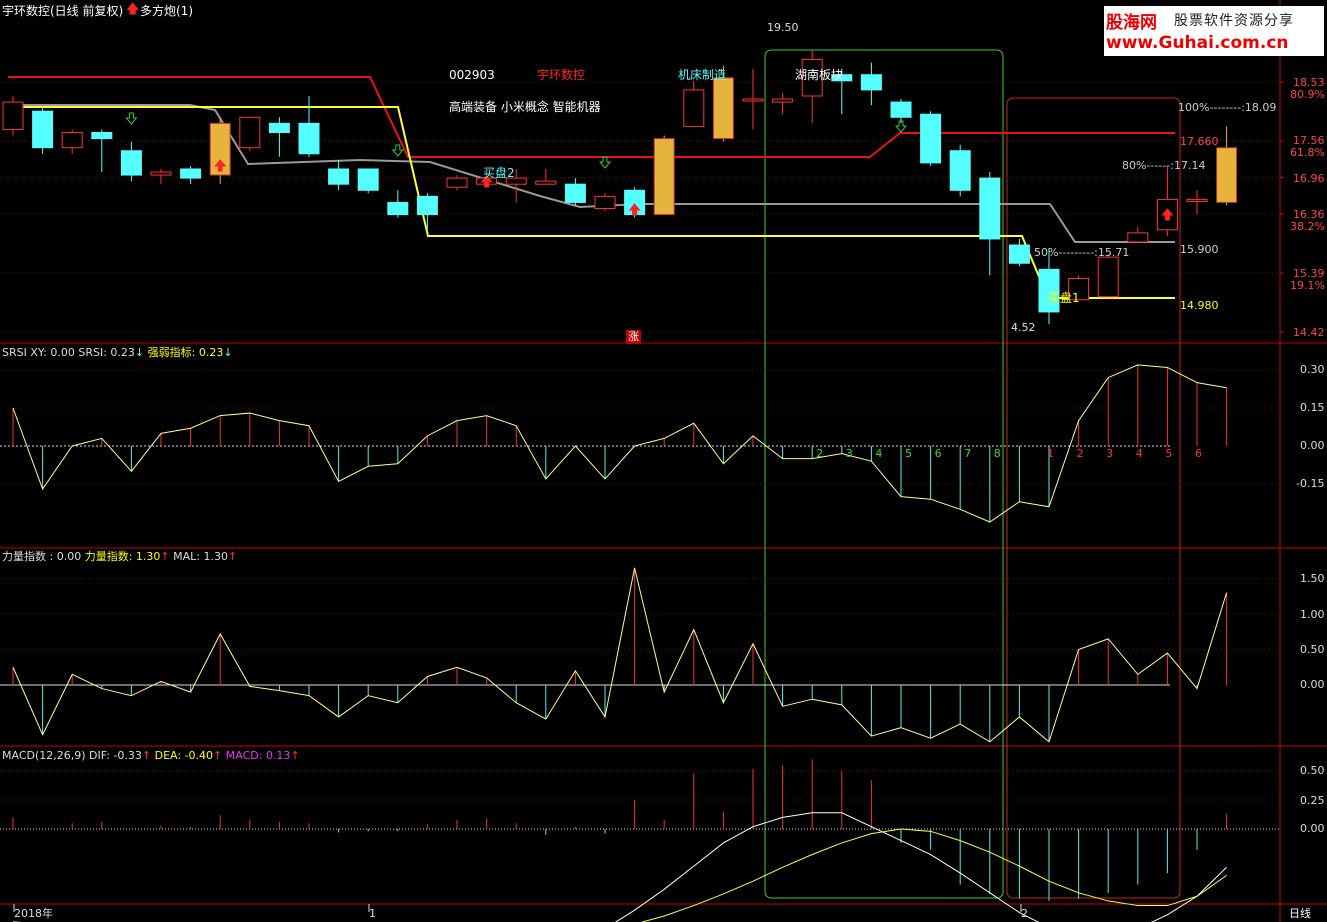 The width and height of the screenshot is (1327, 922). What do you see at coordinates (44, 755) in the screenshot?
I see `macd-name: MACD(12,26,9)` at bounding box center [44, 755].